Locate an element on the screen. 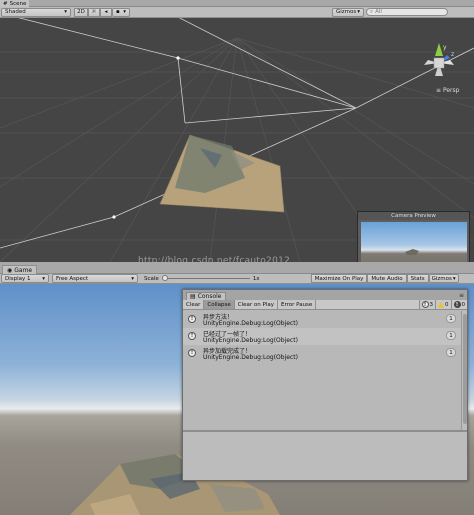 The width and height of the screenshot is (474, 515). console-scrollbar-thumb is located at coordinates (465, 369).